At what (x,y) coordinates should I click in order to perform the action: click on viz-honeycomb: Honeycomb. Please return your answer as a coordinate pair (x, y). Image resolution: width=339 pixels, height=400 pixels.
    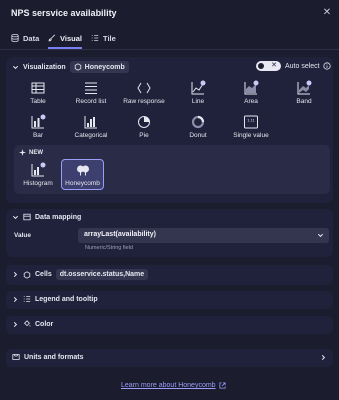
    Looking at the image, I should click on (82, 174).